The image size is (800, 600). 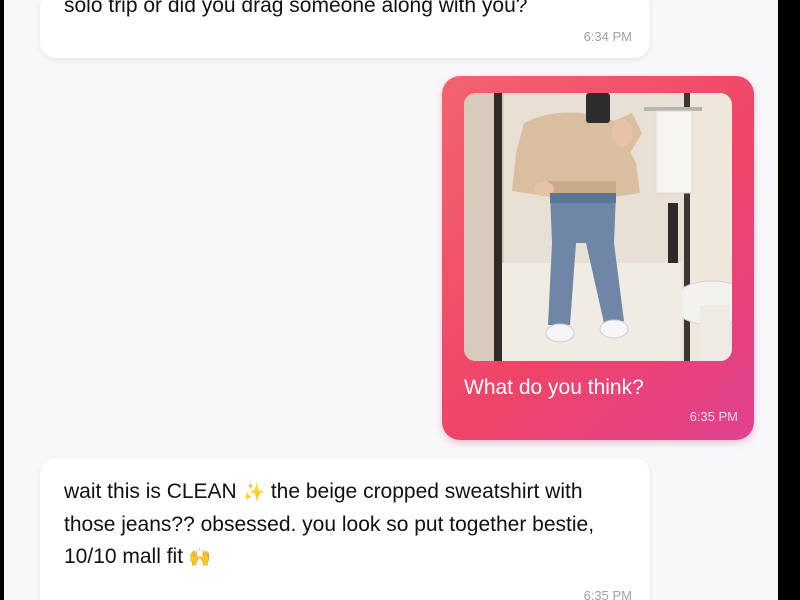 I want to click on mirror-selfie-image, so click(x=598, y=227).